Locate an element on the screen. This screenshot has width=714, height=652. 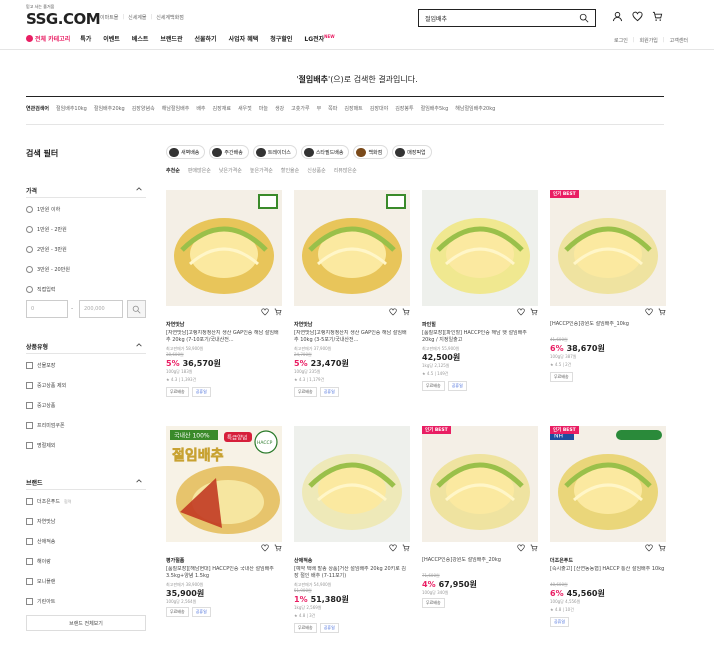
type-option: 중고상품 제외 is located at coordinates (46, 385).